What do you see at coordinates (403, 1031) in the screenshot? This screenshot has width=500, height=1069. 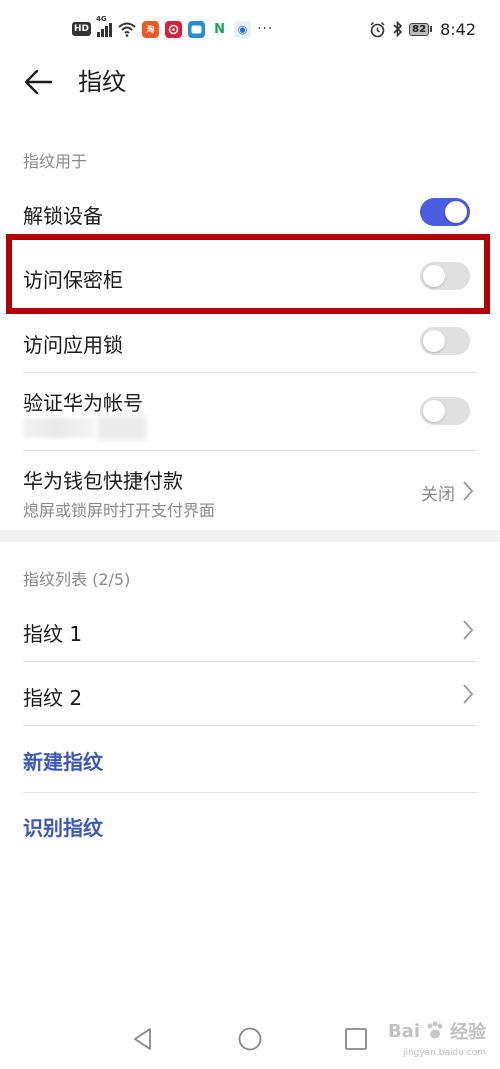 I see `watermark-brand: Bai` at bounding box center [403, 1031].